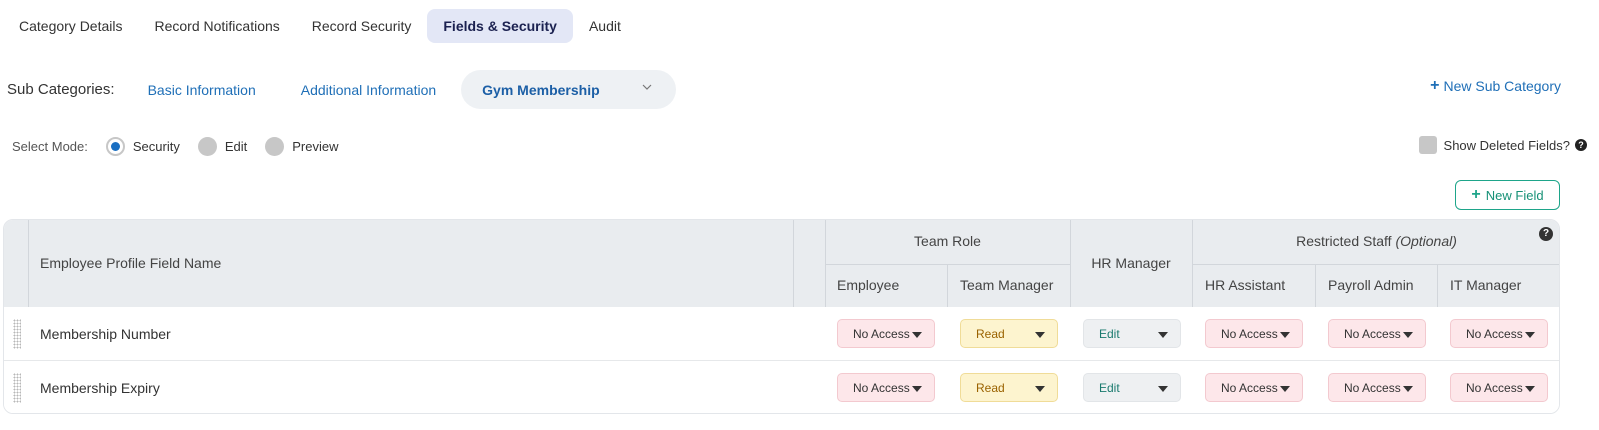  I want to click on field-name: Membership Number, so click(105, 334).